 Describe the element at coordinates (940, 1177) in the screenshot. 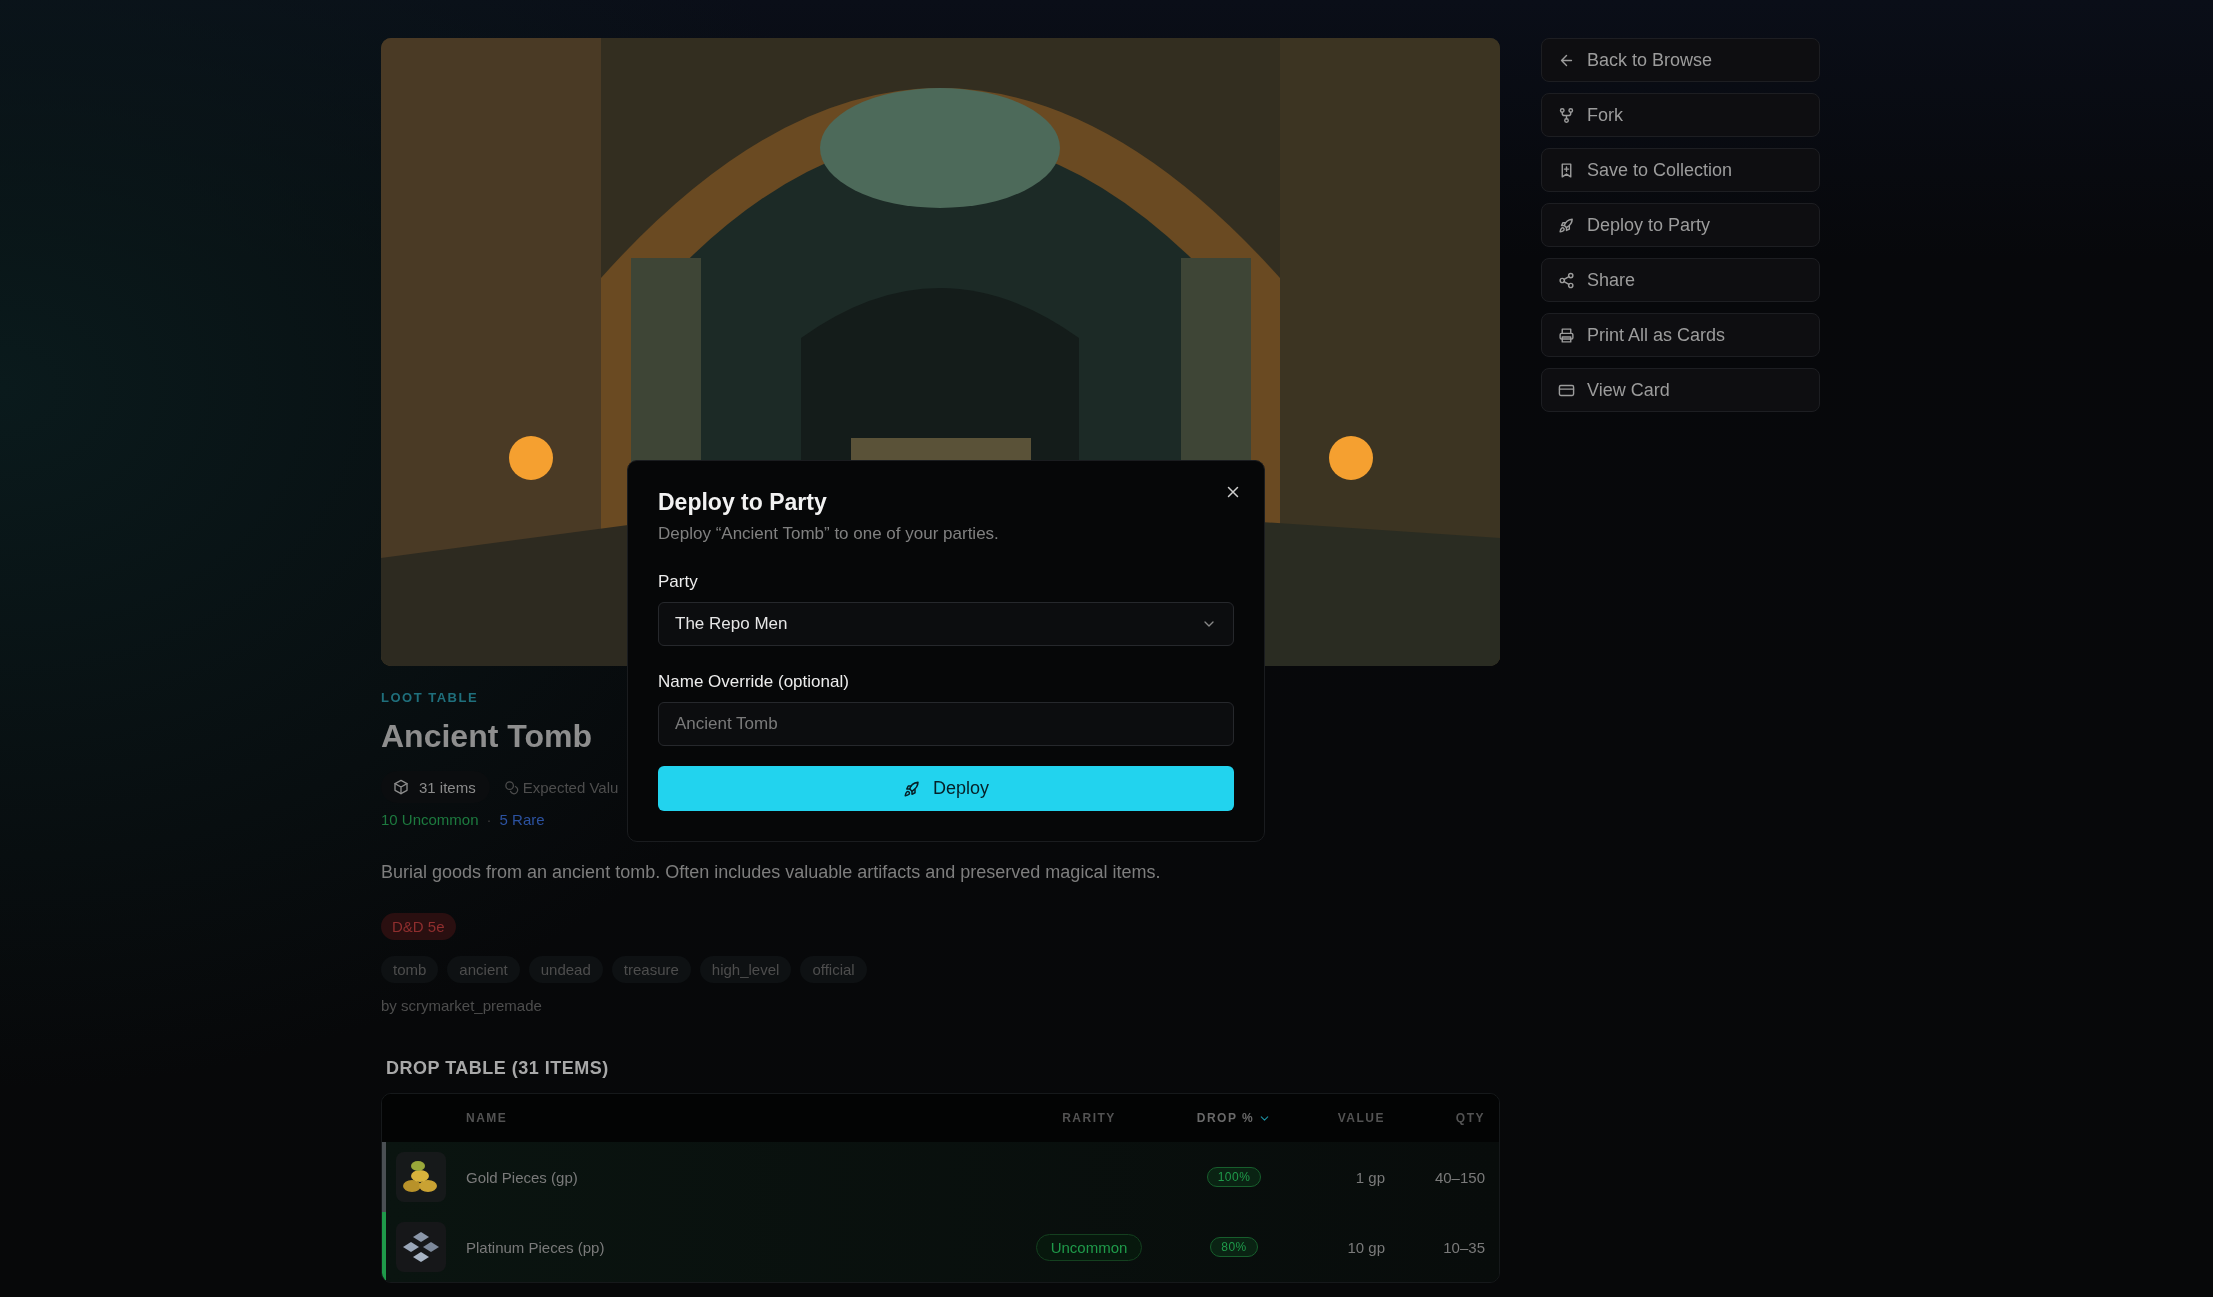

I see `table-row: Gold Pieces (gp) 100% 1 gp 40–150` at that location.